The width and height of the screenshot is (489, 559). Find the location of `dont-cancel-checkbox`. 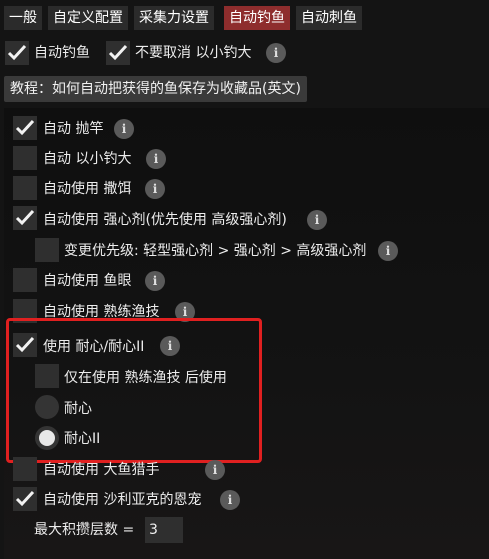

dont-cancel-checkbox is located at coordinates (118, 53).